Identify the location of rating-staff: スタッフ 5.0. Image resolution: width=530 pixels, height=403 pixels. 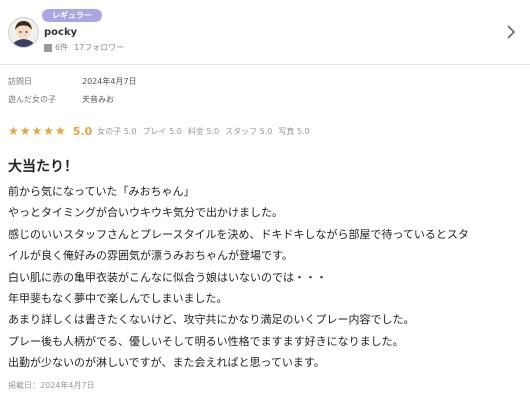
(249, 131).